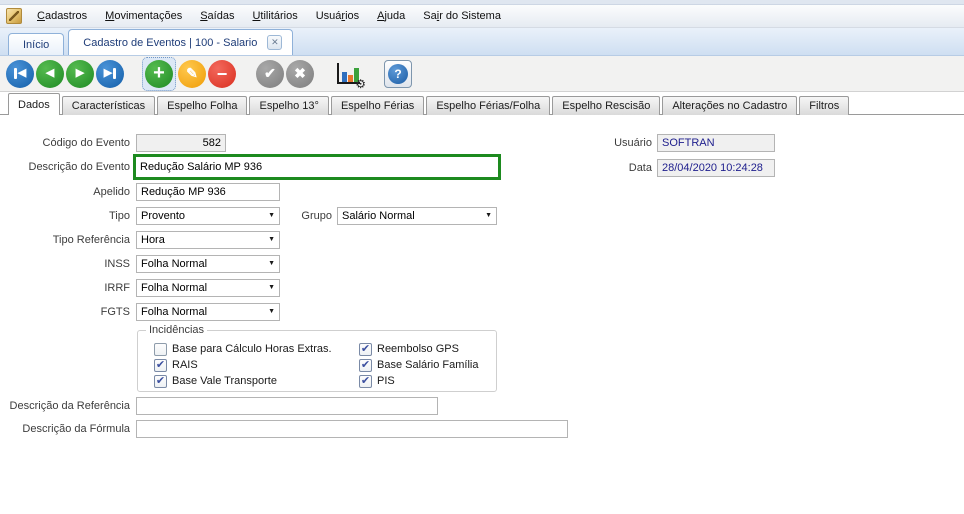 The image size is (964, 514). Describe the element at coordinates (287, 406) in the screenshot. I see `descricao-da-referencia-input` at that location.